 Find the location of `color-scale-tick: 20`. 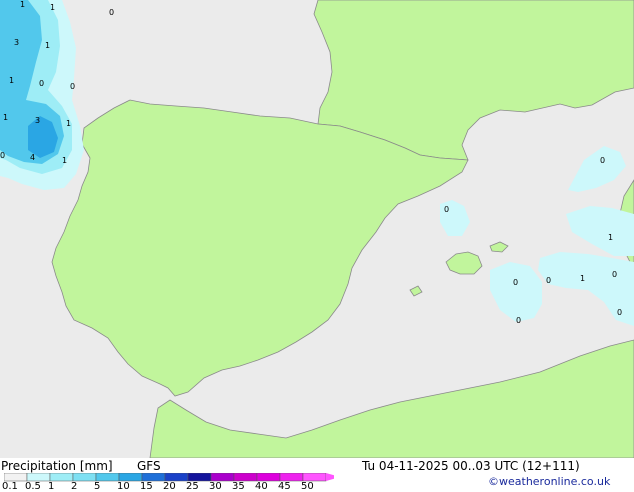

color-scale-tick: 20 is located at coordinates (169, 486).